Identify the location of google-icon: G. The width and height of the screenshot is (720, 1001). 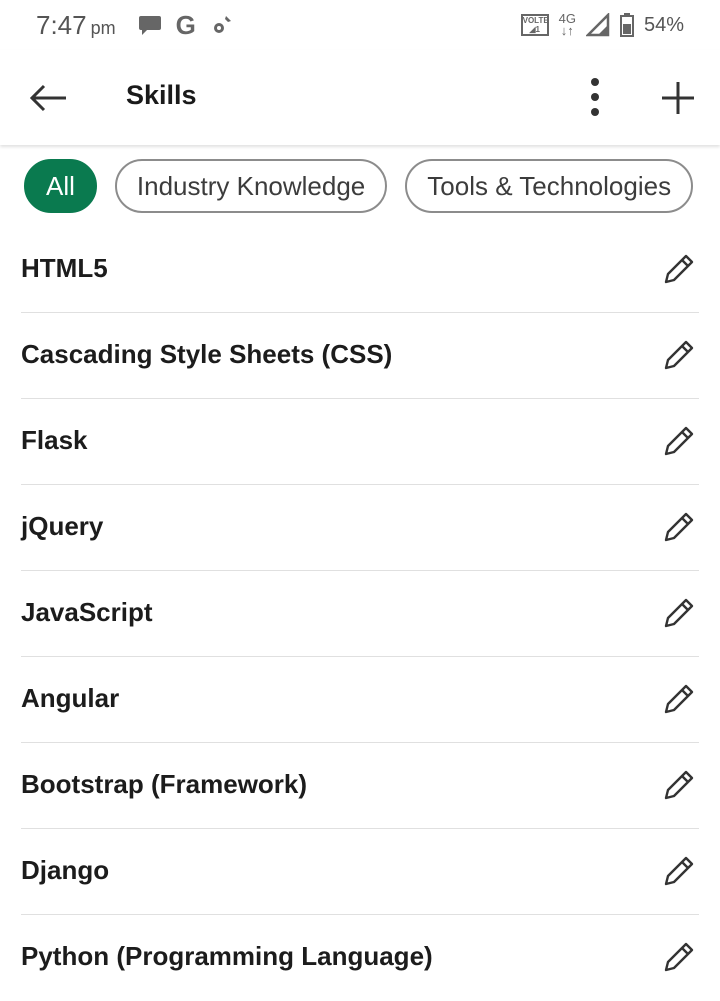
(185, 24).